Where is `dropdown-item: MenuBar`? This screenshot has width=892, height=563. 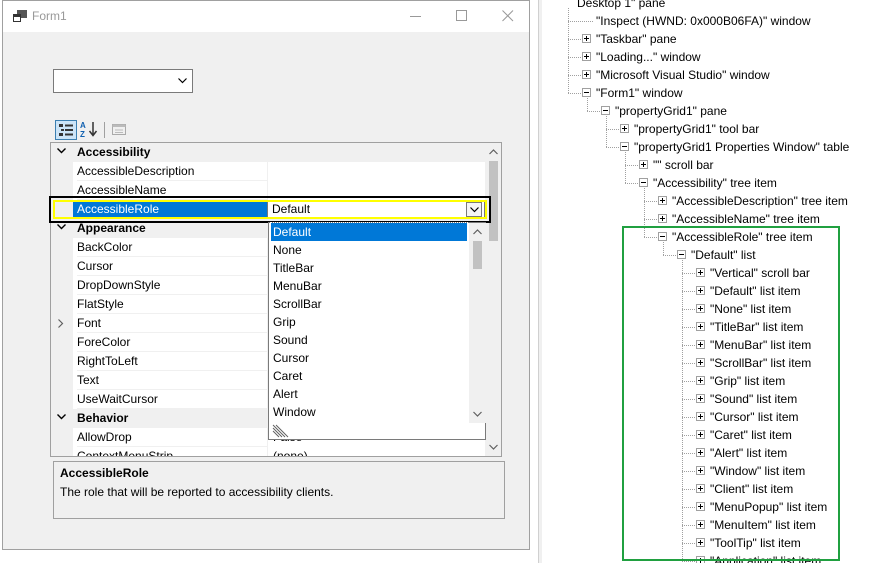
dropdown-item: MenuBar is located at coordinates (369, 286).